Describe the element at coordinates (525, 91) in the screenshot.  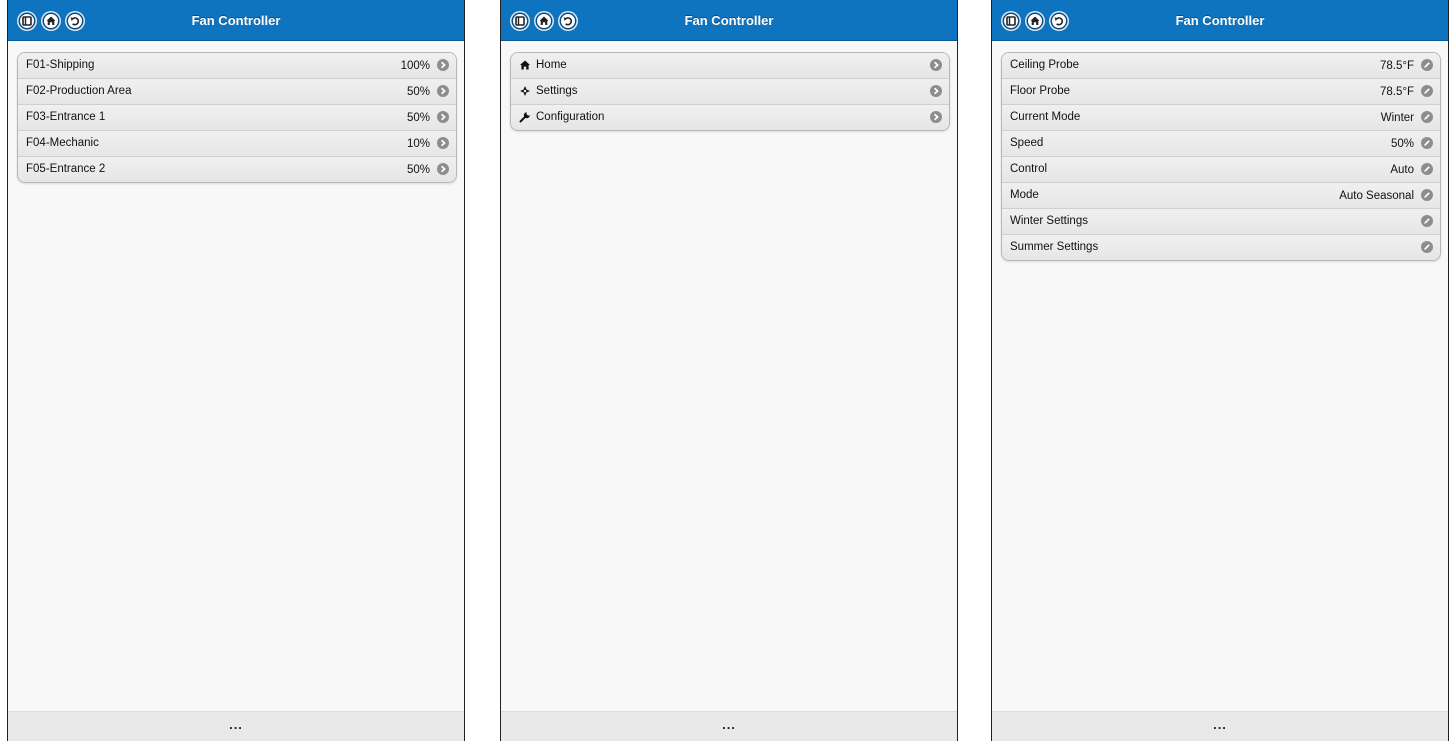
I see `settings-icon` at that location.